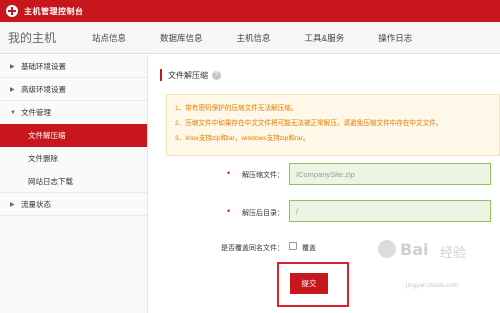  What do you see at coordinates (432, 285) in the screenshot?
I see `watermark-url: jingyan.baidu.com` at bounding box center [432, 285].